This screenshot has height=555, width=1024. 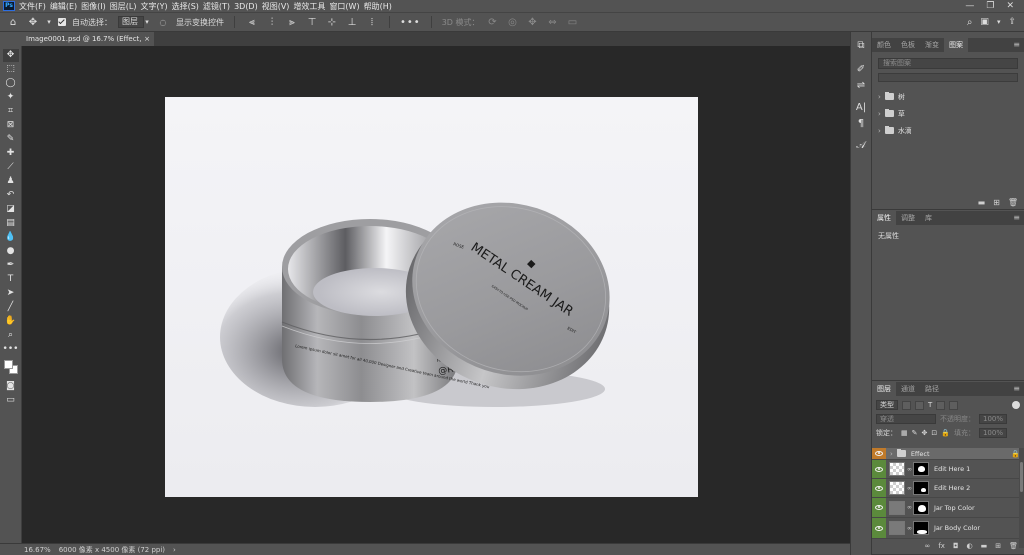 What do you see at coordinates (11, 167) in the screenshot?
I see `brush-tool-icon: ⟋` at bounding box center [11, 167].